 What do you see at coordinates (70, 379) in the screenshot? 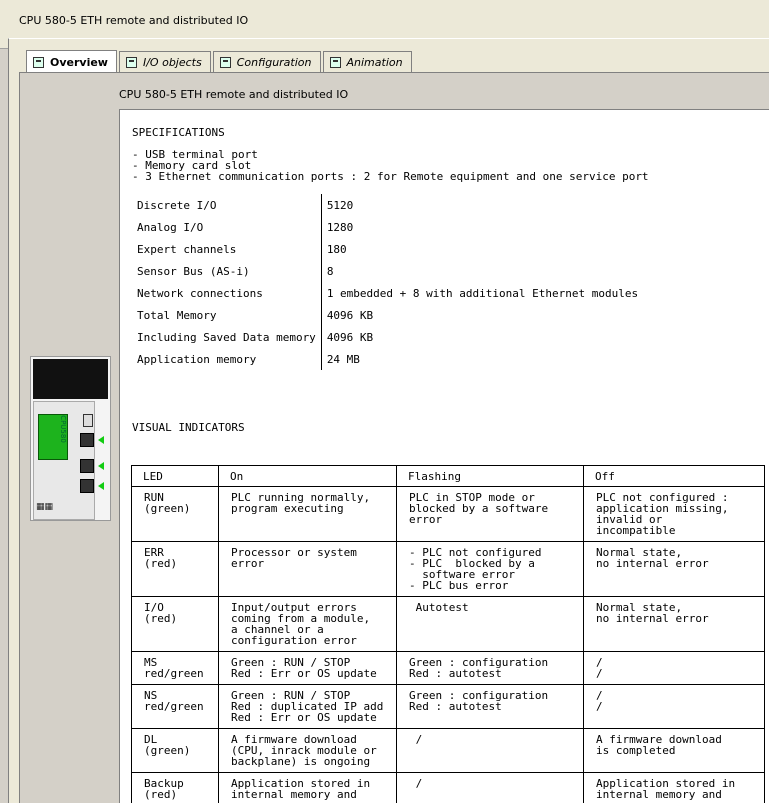
I see `module-top` at bounding box center [70, 379].